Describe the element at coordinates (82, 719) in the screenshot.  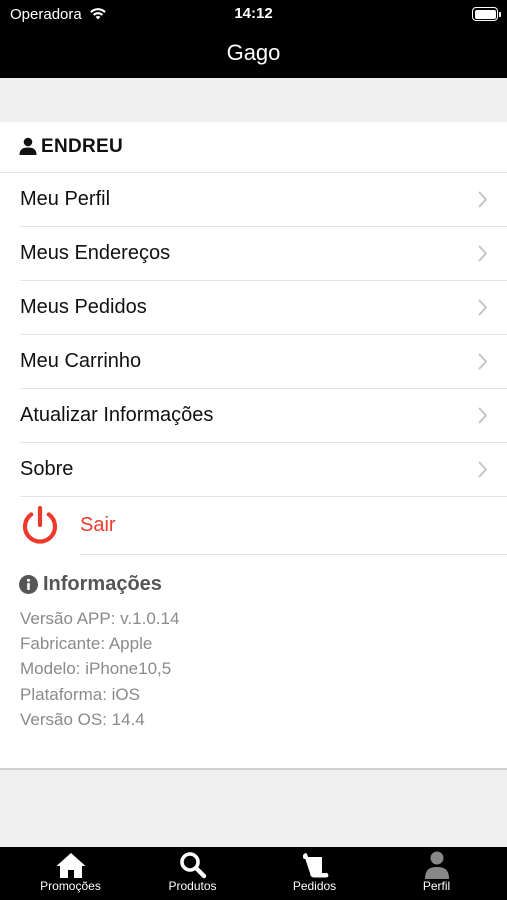
I see `info-os-version: Versão OS: 14.4` at that location.